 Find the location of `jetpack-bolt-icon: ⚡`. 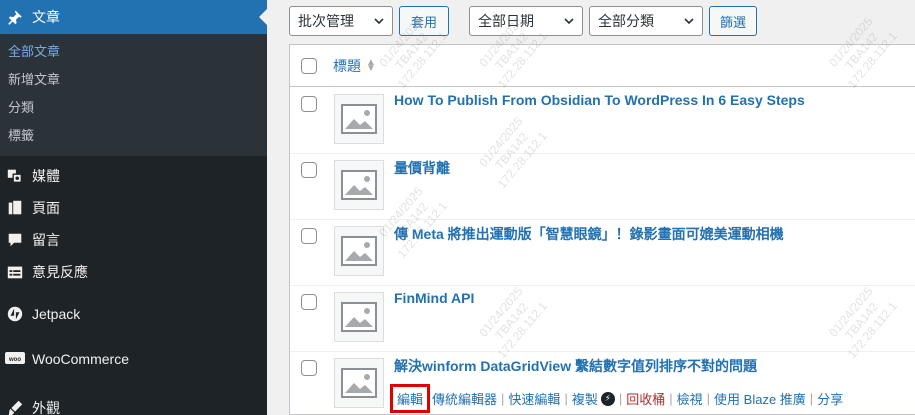

jetpack-bolt-icon: ⚡ is located at coordinates (607, 398).